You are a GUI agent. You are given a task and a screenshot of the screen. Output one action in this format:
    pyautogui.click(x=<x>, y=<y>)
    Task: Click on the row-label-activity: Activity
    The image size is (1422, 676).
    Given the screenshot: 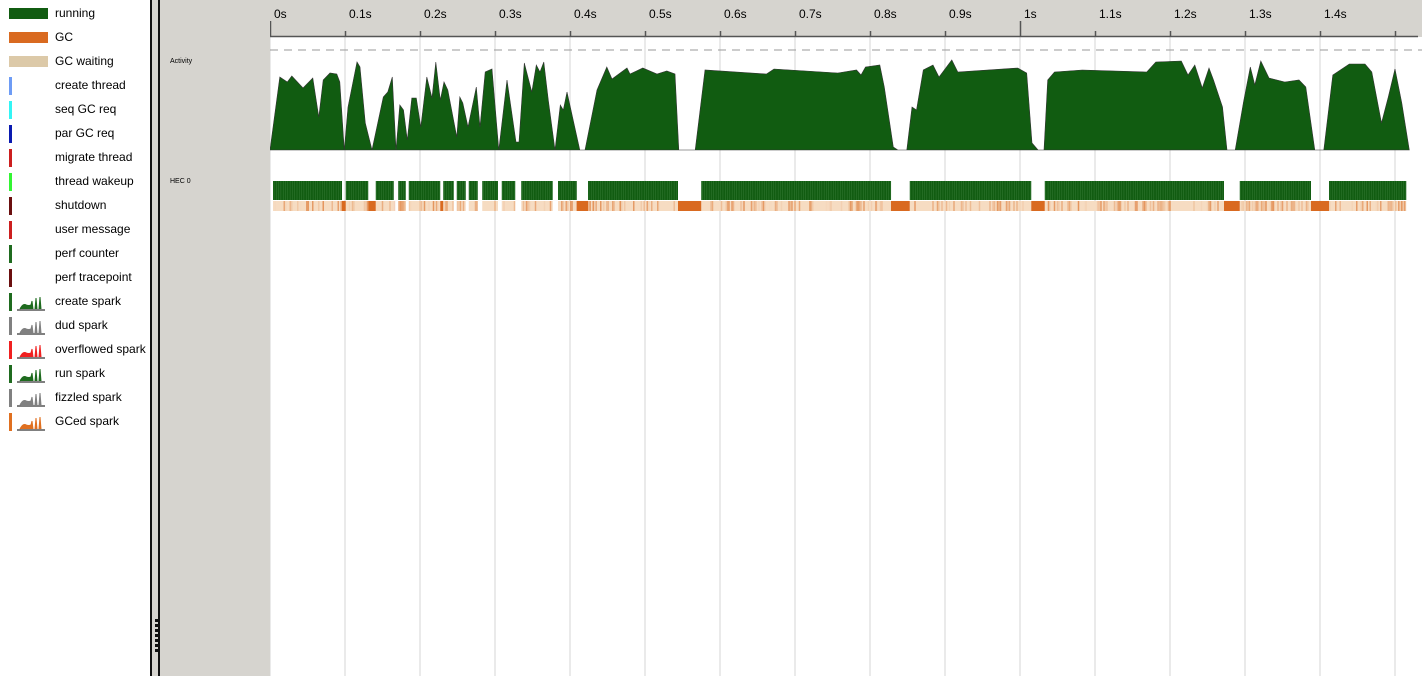 What is the action you would take?
    pyautogui.click(x=181, y=61)
    